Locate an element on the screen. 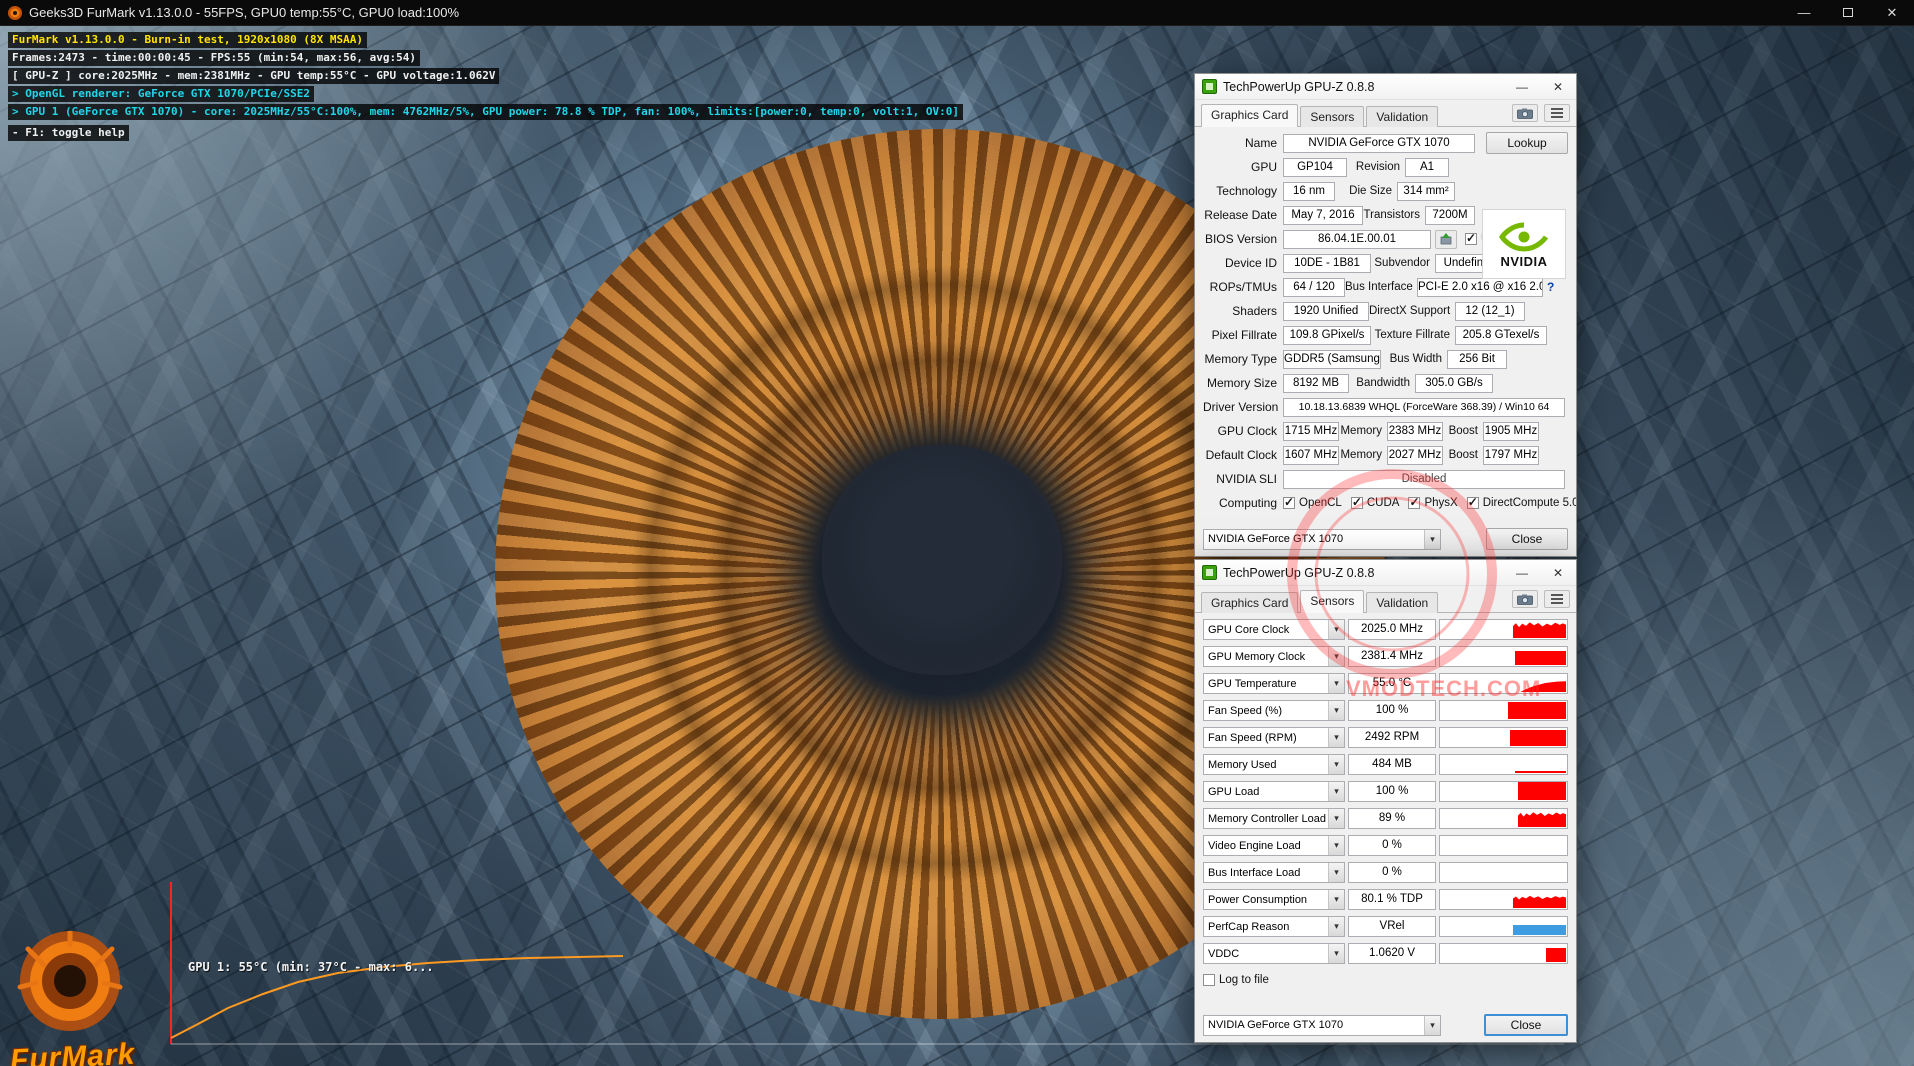 The width and height of the screenshot is (1914, 1066). physx-checkbox is located at coordinates (1414, 502).